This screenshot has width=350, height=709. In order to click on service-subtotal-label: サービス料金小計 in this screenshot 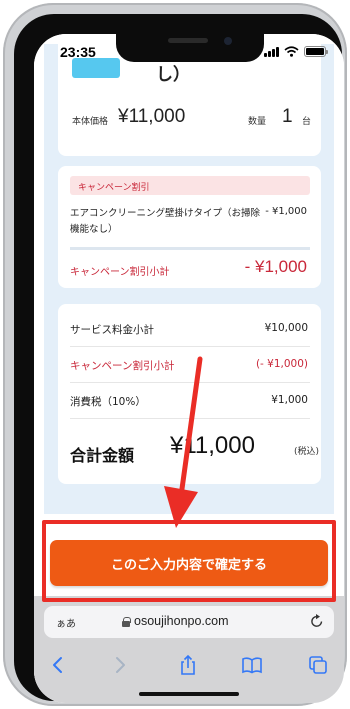, I will do `click(112, 330)`.